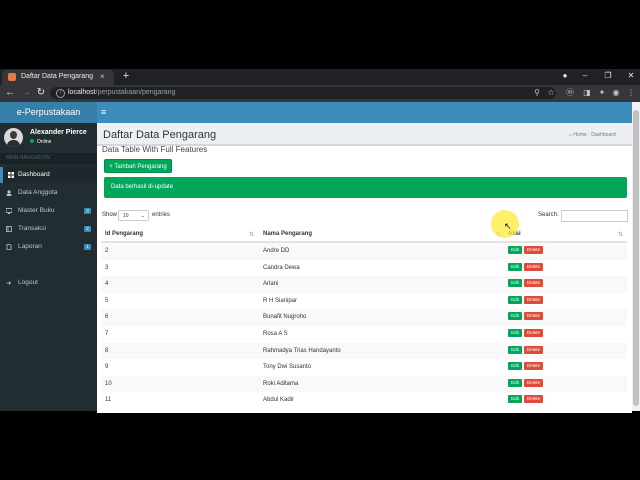  Describe the element at coordinates (135, 92) in the screenshot. I see `url-path: /perpustakaan/pengarang` at that location.